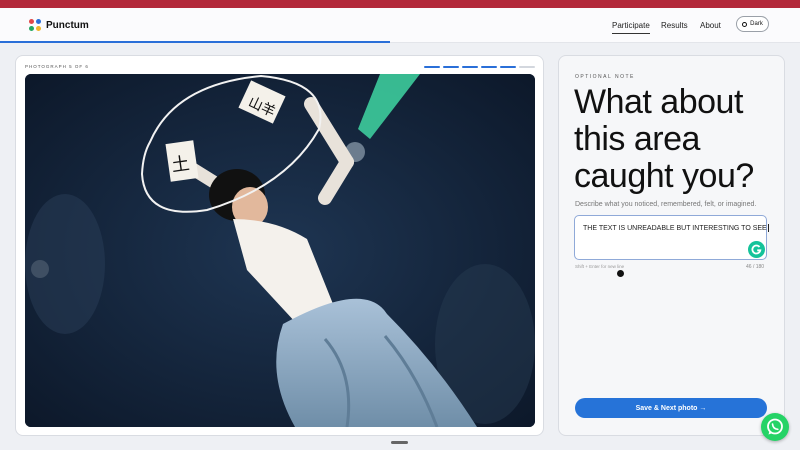  What do you see at coordinates (674, 25) in the screenshot?
I see `nav-results: Results` at bounding box center [674, 25].